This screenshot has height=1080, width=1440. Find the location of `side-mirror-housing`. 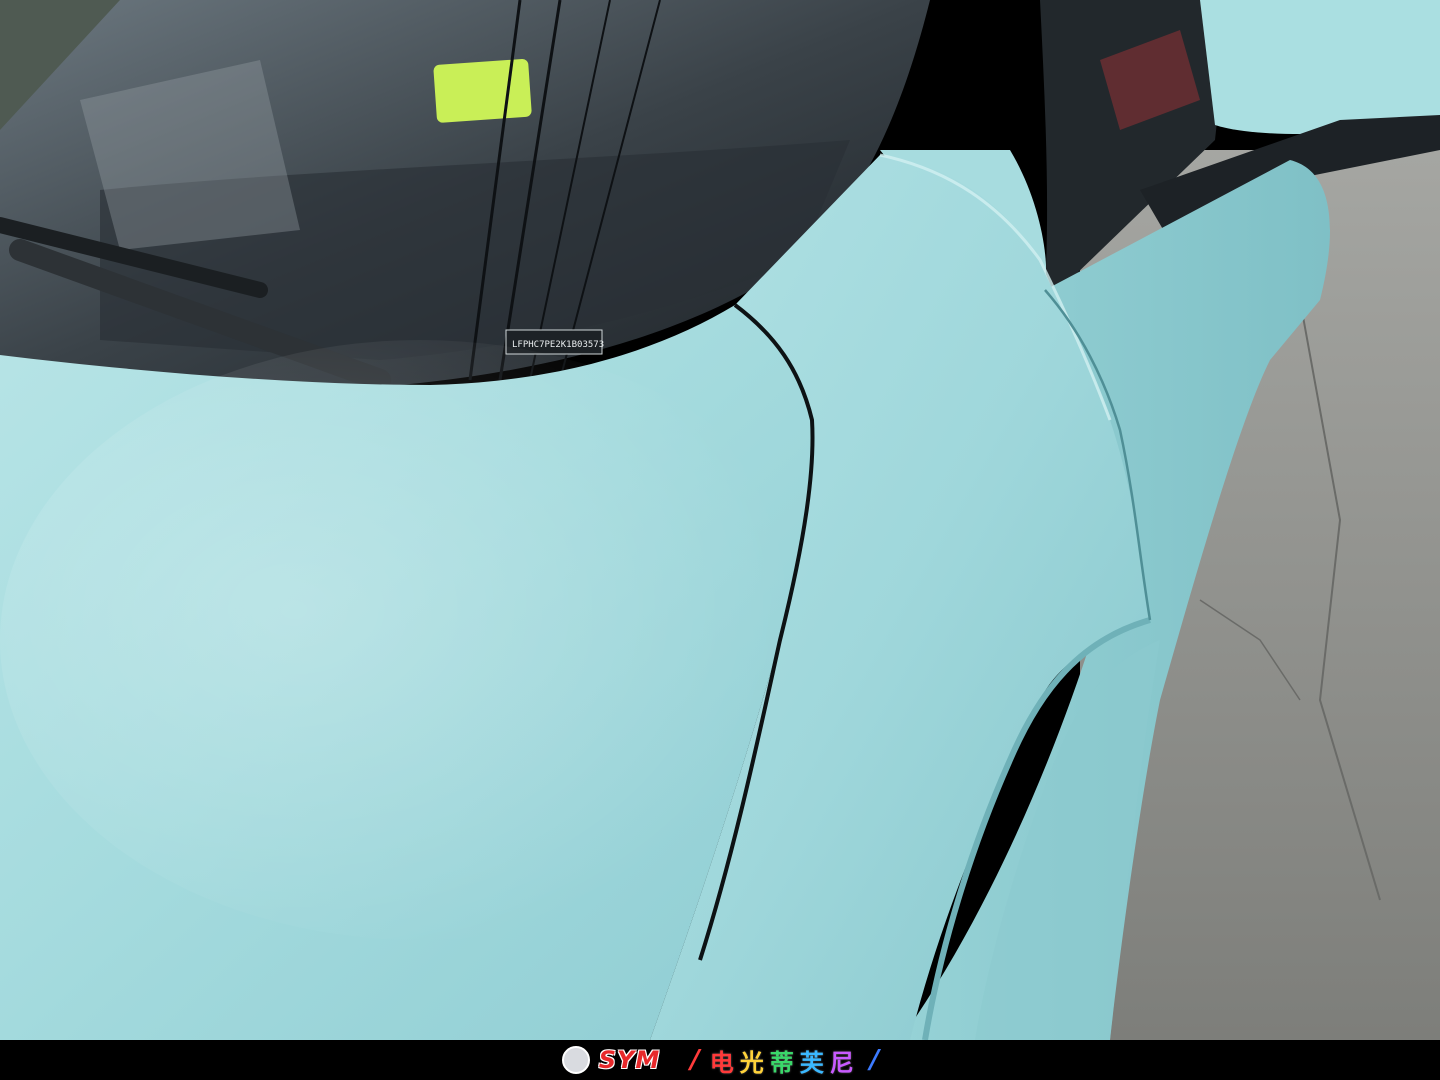

side-mirror-housing is located at coordinates (1320, 67).